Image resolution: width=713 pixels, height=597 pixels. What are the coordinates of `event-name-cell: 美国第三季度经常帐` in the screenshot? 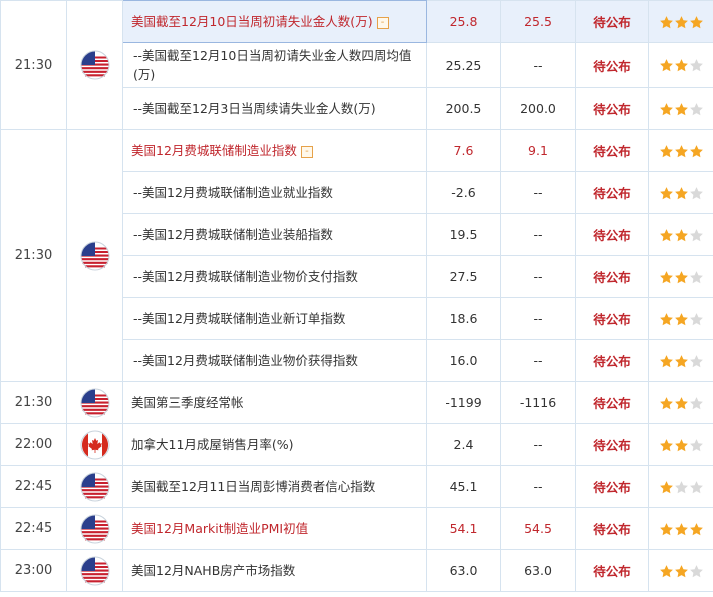 It's located at (274, 402).